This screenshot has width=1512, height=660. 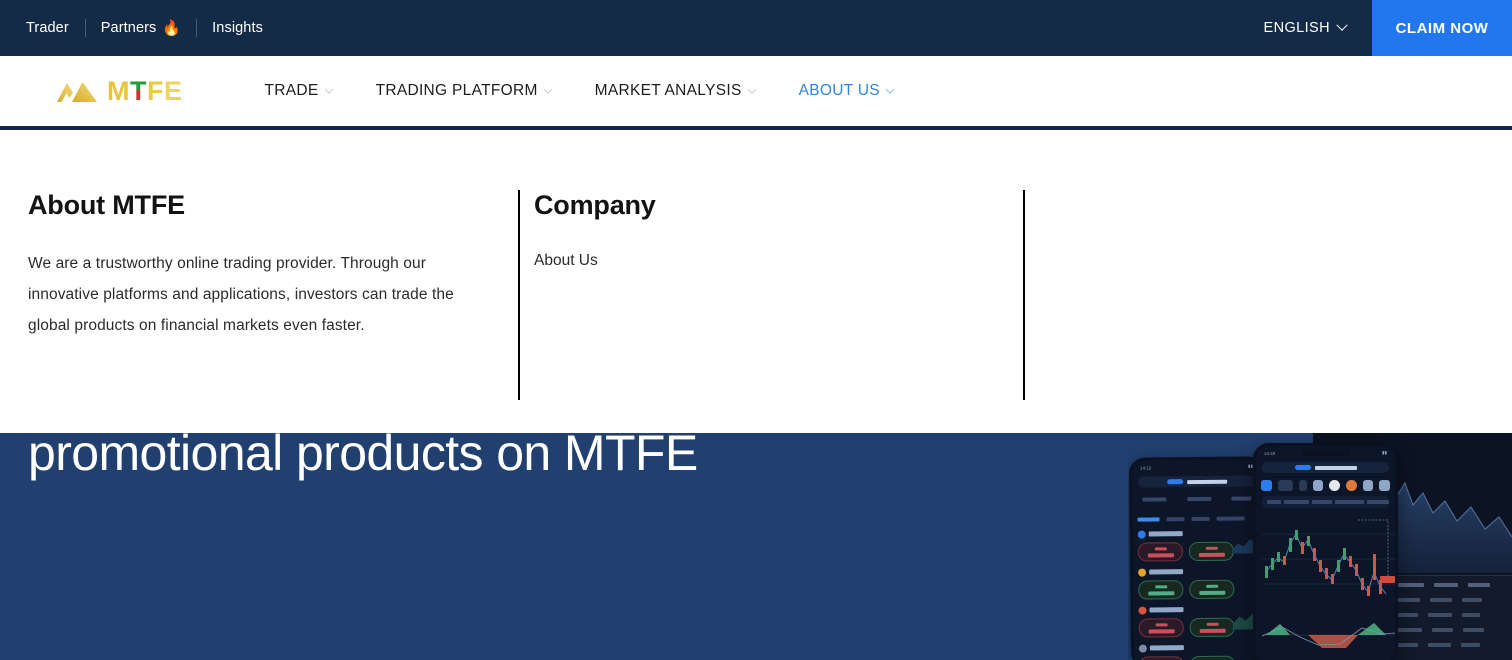 What do you see at coordinates (1387, 579) in the screenshot?
I see `price-tag` at bounding box center [1387, 579].